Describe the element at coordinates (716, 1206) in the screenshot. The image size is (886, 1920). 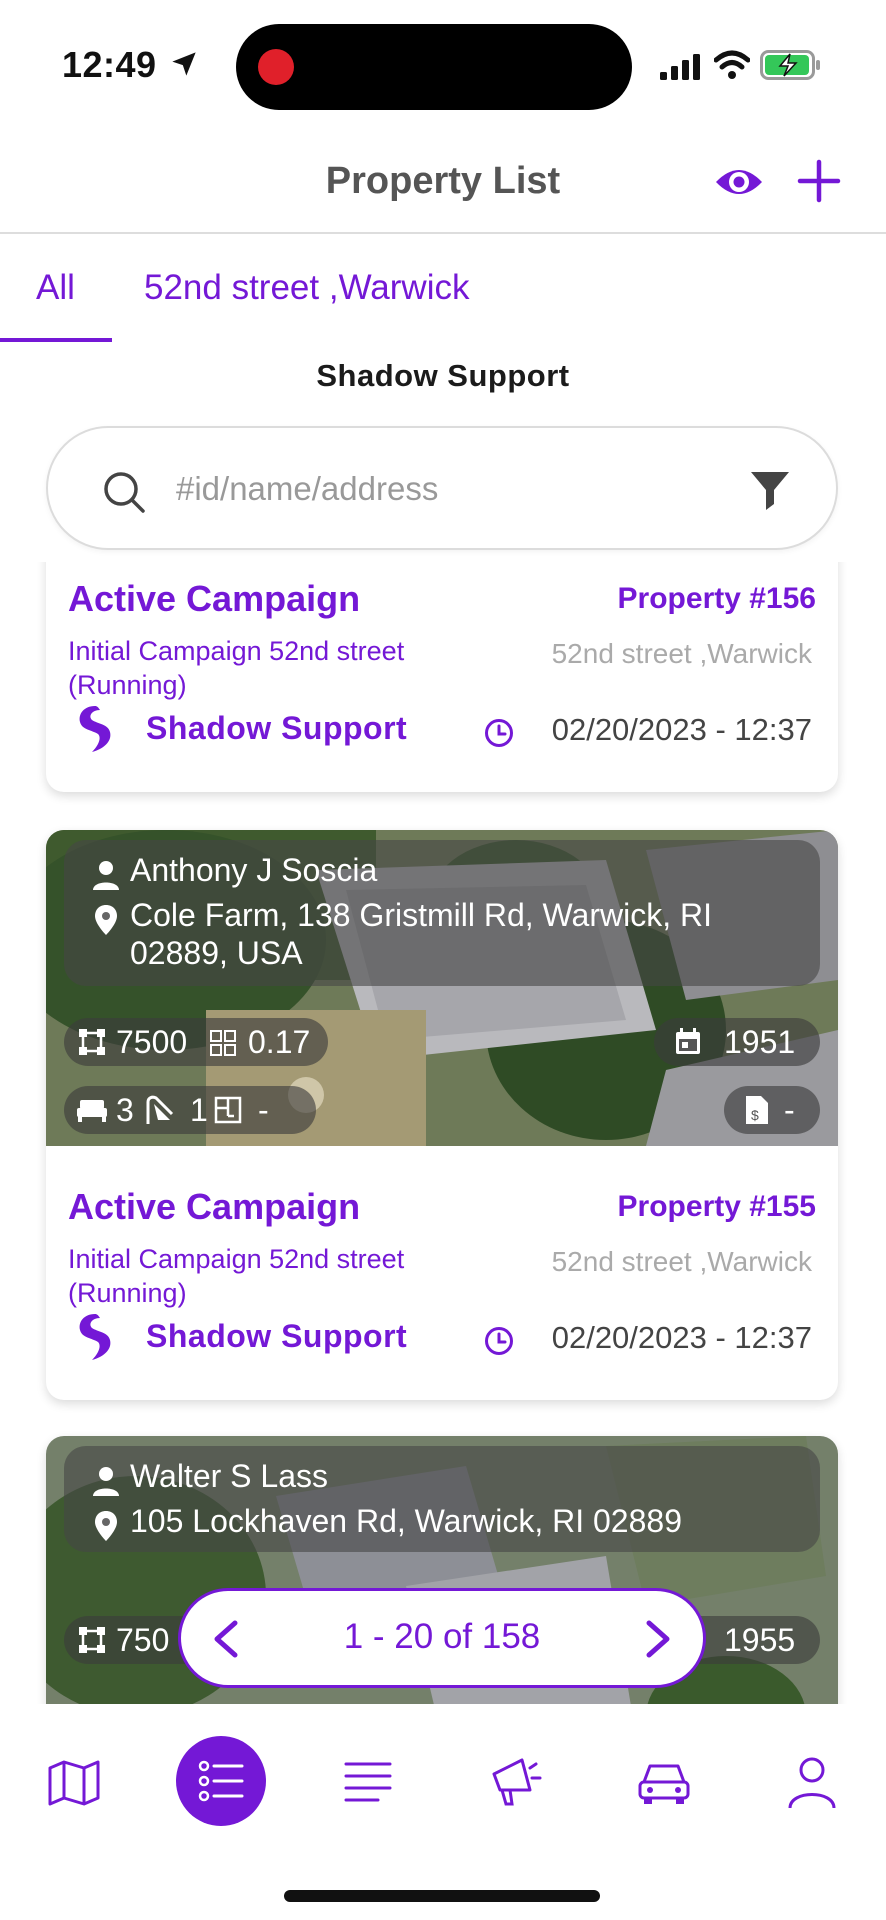
I see `property-id: Property #155` at that location.